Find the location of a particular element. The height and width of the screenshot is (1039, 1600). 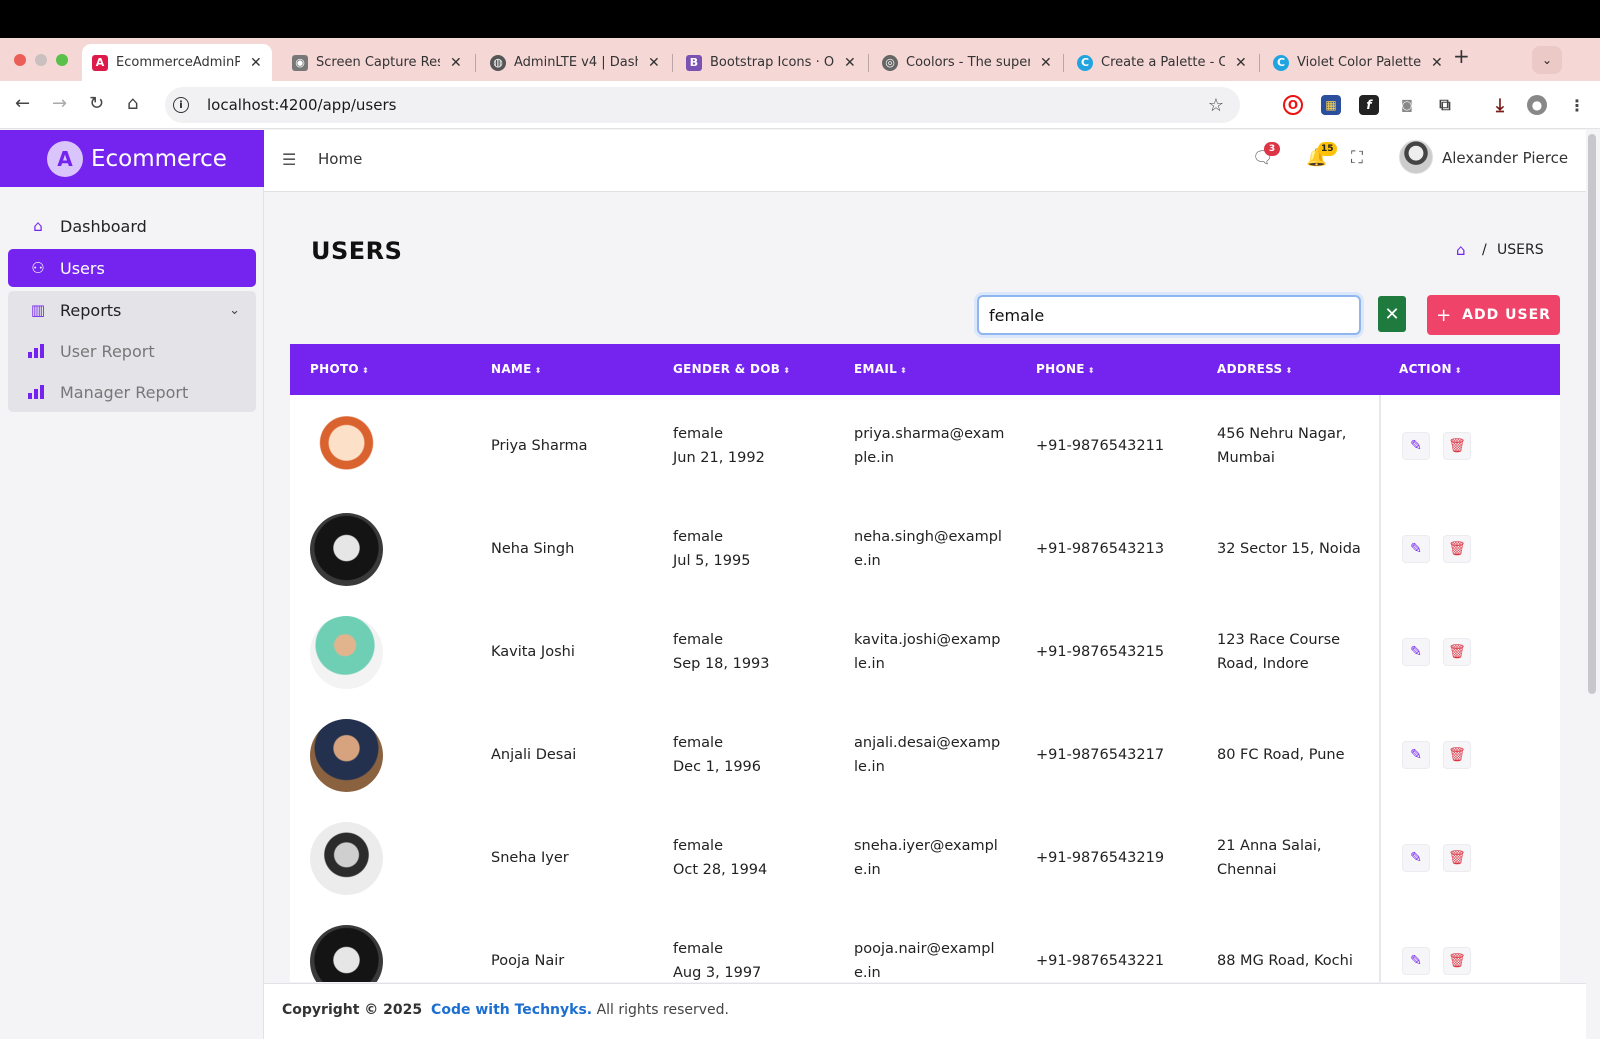

user-name-cell: Sneha Iyer is located at coordinates (530, 858).